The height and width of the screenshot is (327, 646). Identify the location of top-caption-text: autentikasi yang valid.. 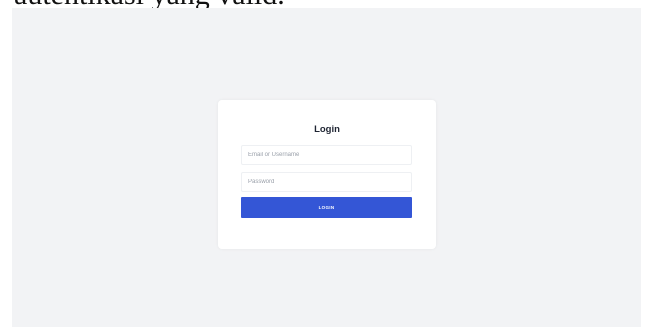
(323, 4).